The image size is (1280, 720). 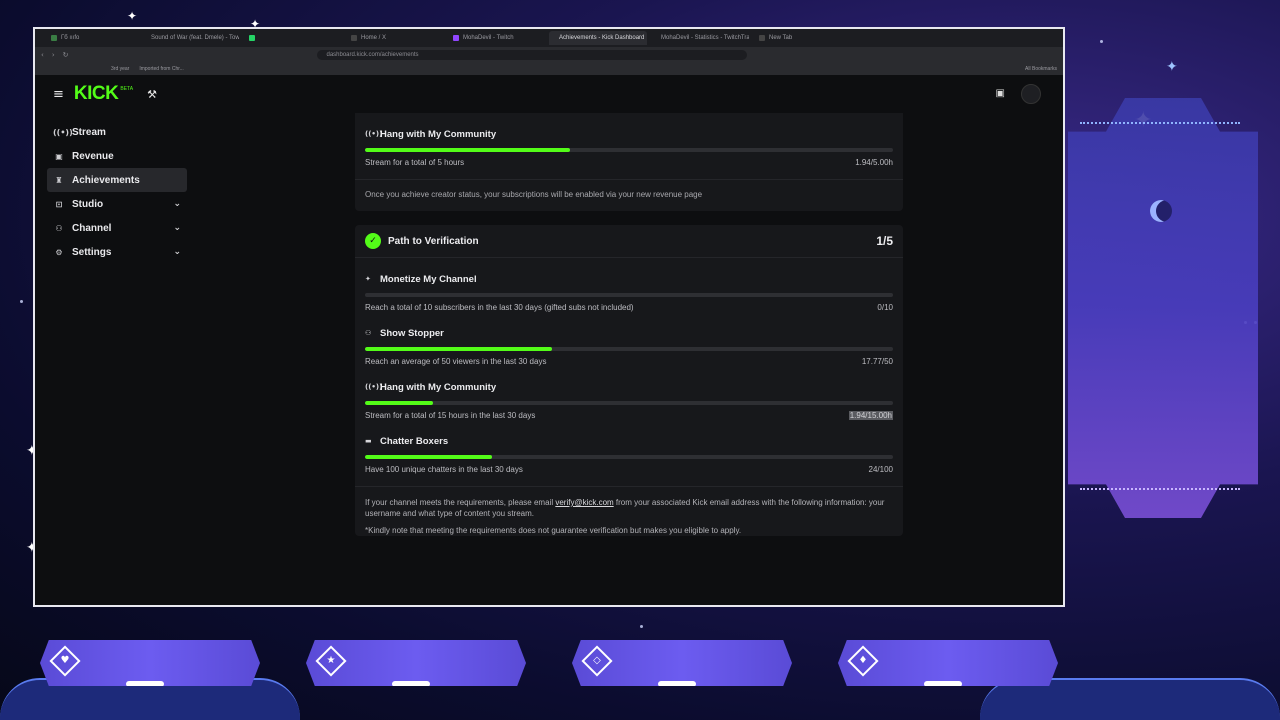 What do you see at coordinates (59, 156) in the screenshot?
I see `revenue-icon: ▣` at bounding box center [59, 156].